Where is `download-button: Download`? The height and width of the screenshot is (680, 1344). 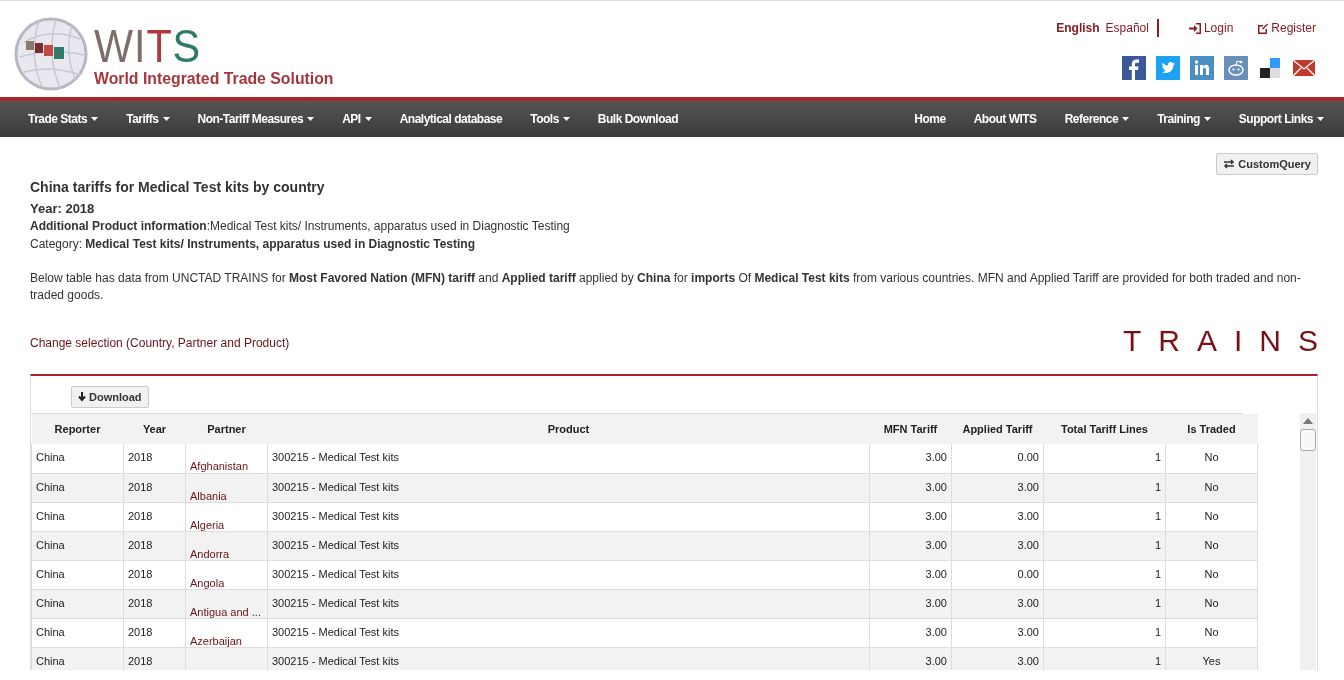 download-button: Download is located at coordinates (110, 397).